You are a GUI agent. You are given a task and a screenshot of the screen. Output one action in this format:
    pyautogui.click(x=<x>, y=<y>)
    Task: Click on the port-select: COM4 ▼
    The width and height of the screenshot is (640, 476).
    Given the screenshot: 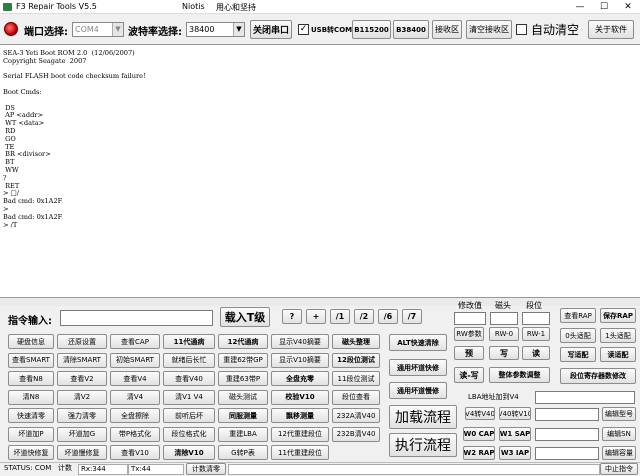 What is the action you would take?
    pyautogui.click(x=98, y=29)
    